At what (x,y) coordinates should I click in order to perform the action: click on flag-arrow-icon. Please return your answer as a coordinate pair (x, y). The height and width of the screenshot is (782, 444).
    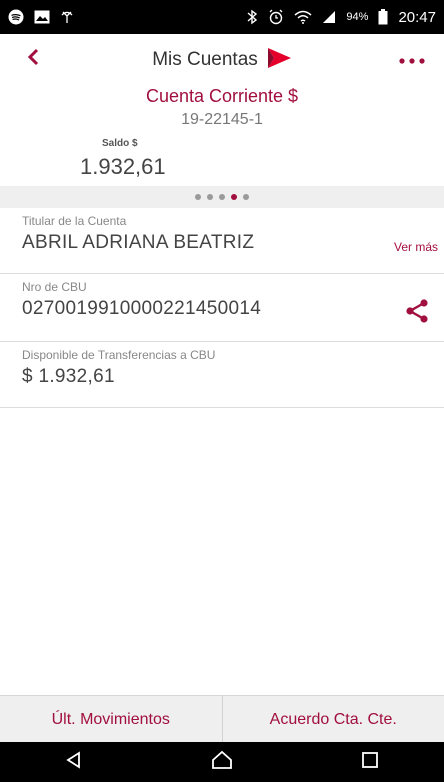
    Looking at the image, I should click on (279, 60).